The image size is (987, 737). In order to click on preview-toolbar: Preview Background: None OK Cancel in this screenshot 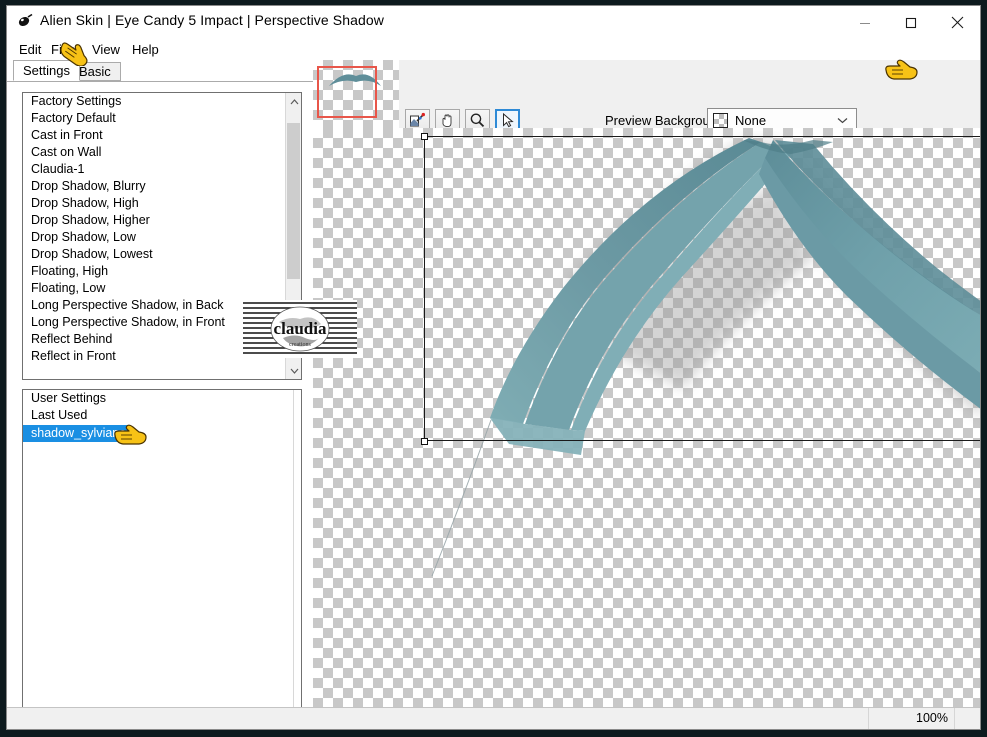, I will do `click(689, 96)`.